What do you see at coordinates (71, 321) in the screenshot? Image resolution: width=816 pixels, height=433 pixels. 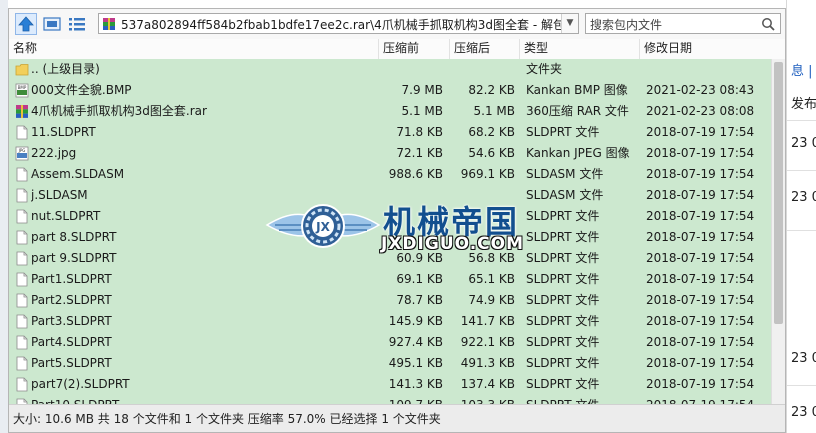 I see `file-name: Part3.SLDPRT` at bounding box center [71, 321].